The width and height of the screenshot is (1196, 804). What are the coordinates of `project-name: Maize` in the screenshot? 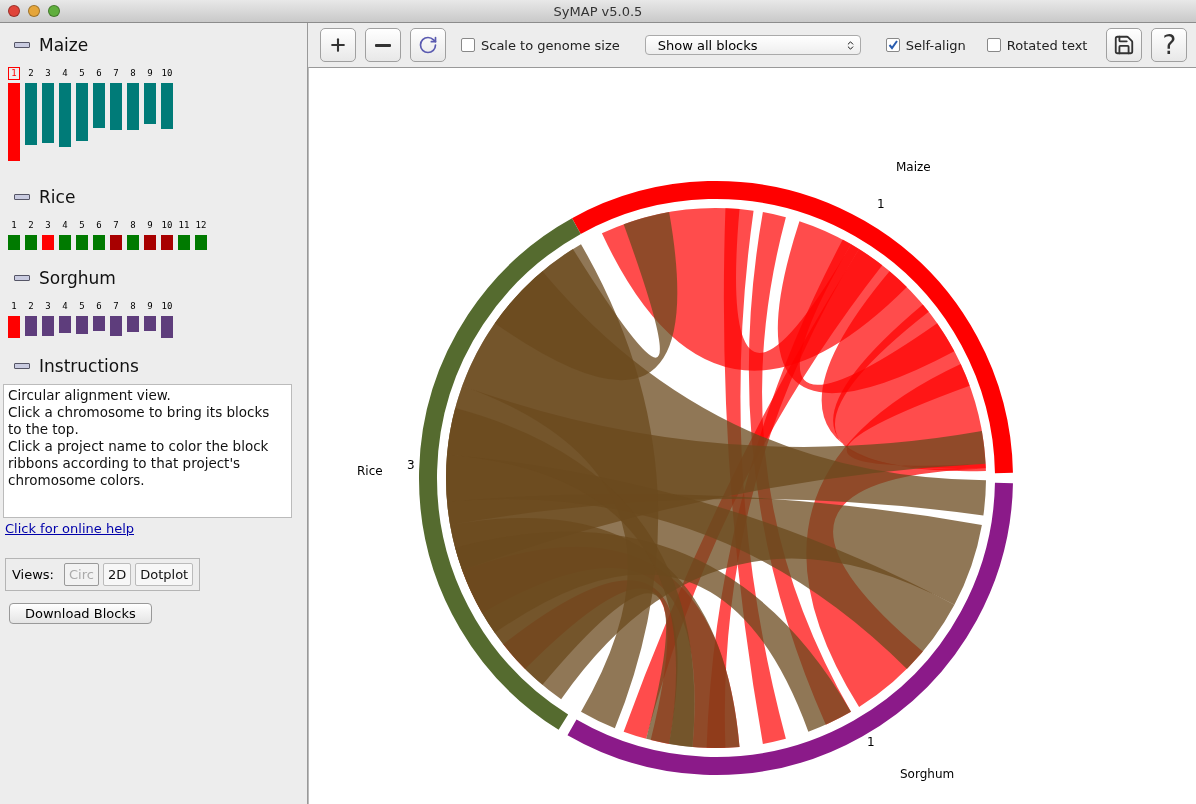 It's located at (64, 45).